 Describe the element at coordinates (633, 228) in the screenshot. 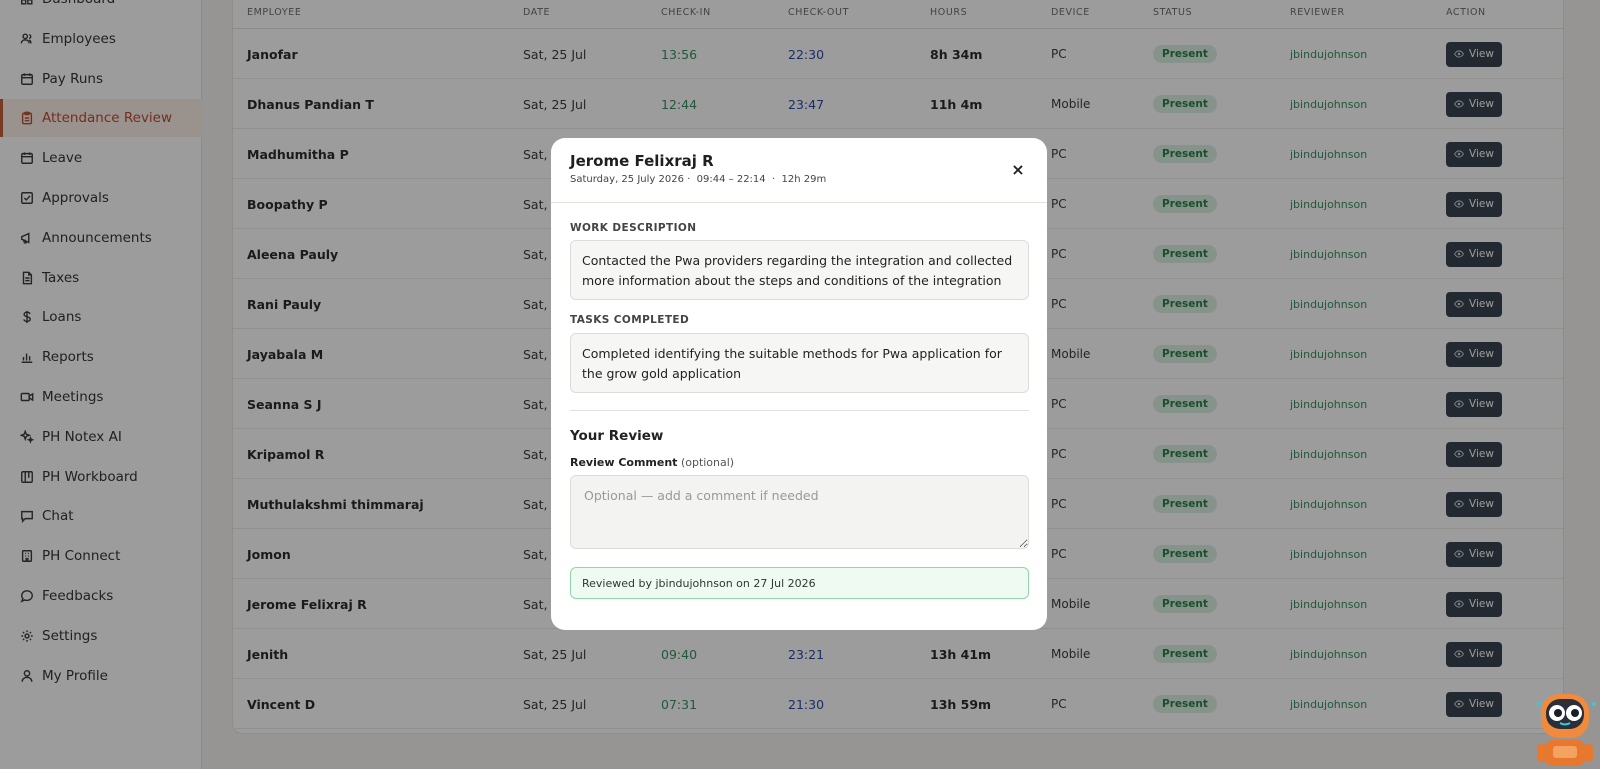

I see `work-description-label: WORK DESCRIPTION` at that location.